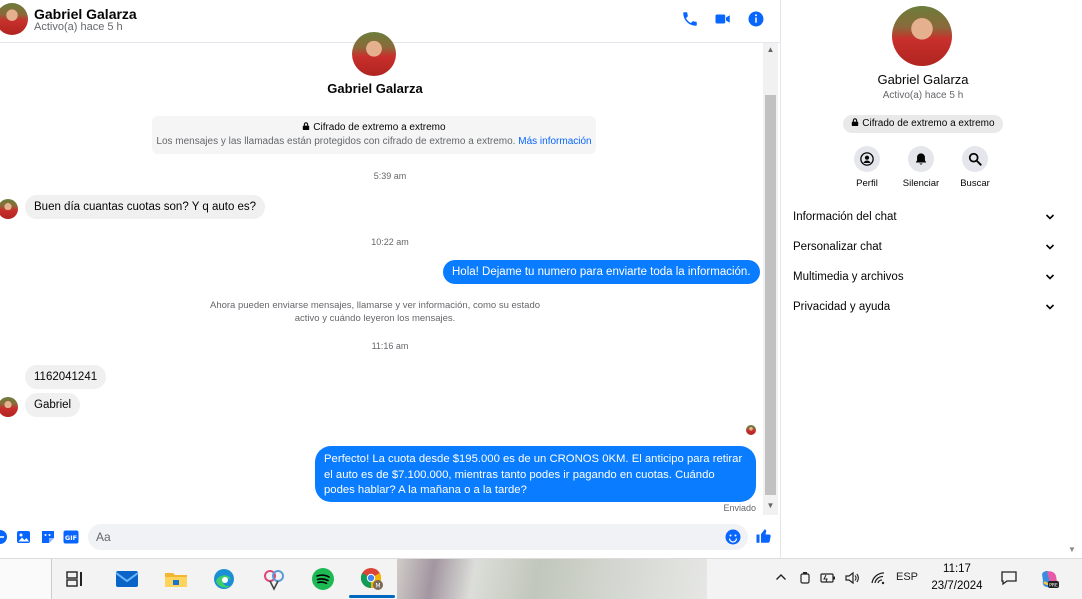  I want to click on mute-action: Silenciar, so click(921, 167).